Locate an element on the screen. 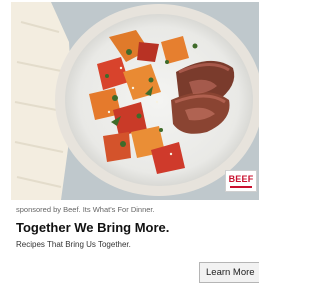 Image resolution: width=320 pixels, height=283 pixels. beef-logo-text: BEEF is located at coordinates (241, 178).